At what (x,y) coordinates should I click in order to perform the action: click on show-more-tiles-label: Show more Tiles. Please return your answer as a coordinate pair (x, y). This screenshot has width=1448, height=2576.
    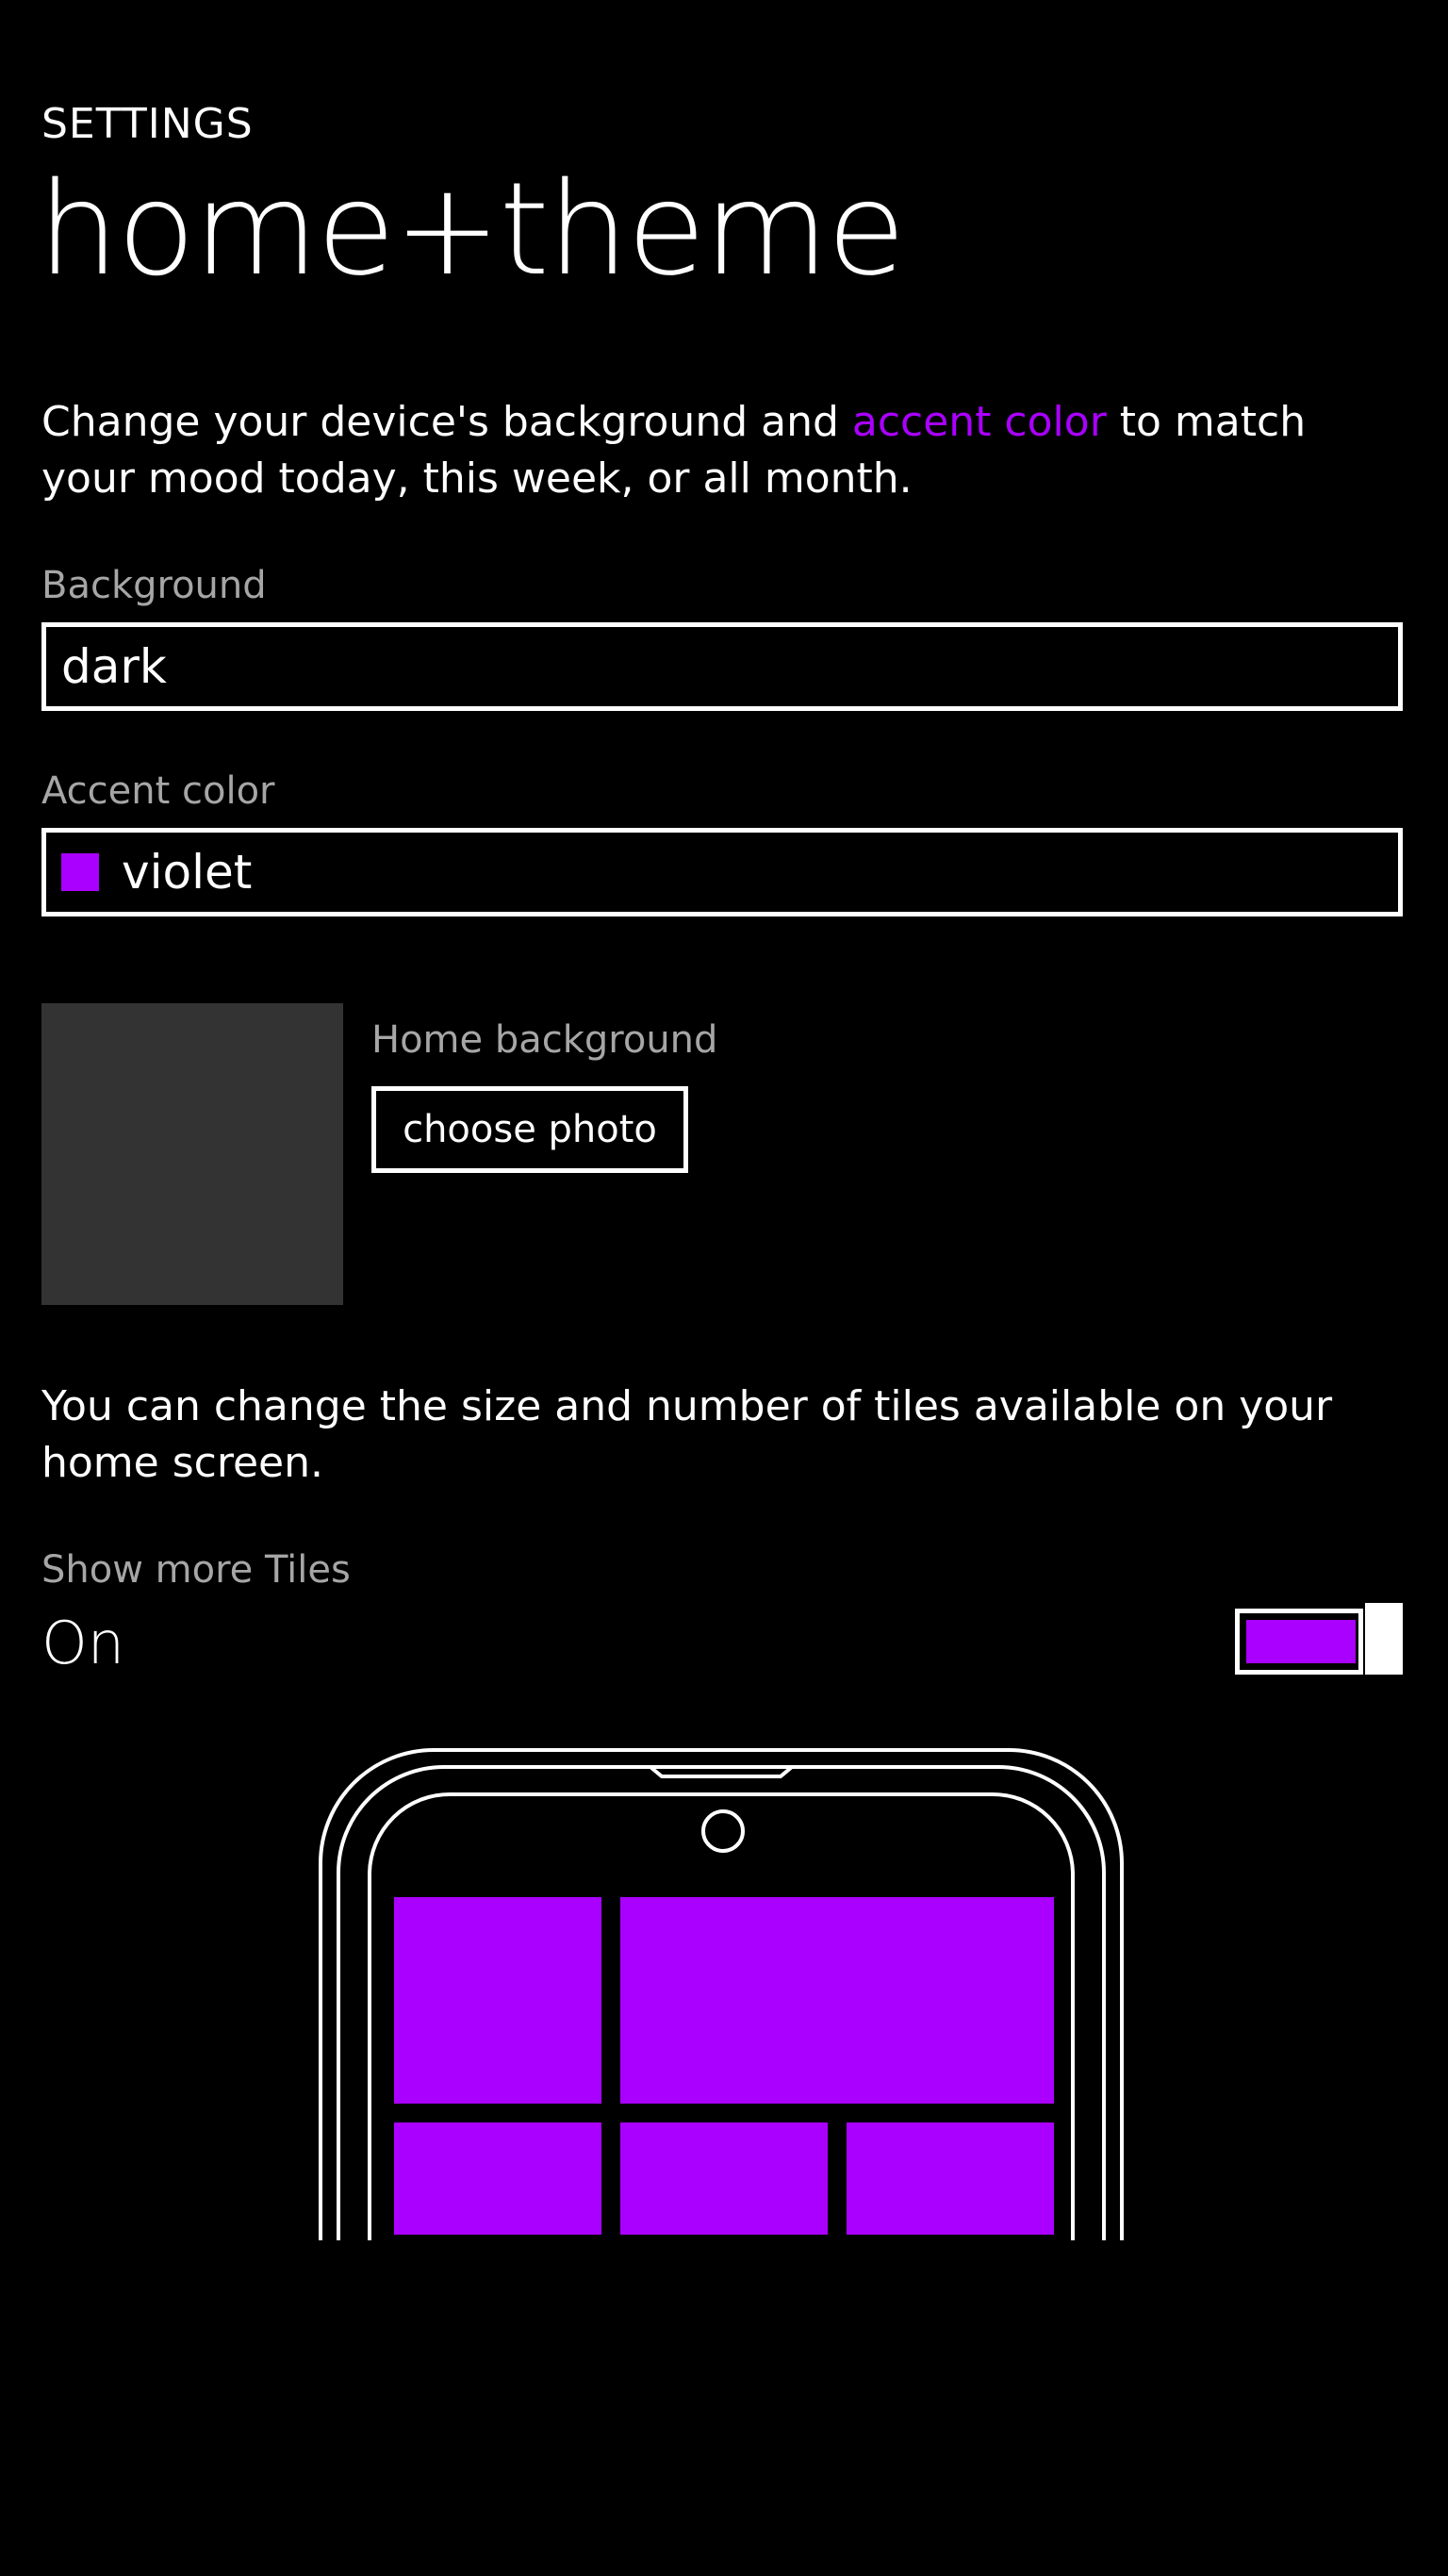
    Looking at the image, I should click on (196, 1570).